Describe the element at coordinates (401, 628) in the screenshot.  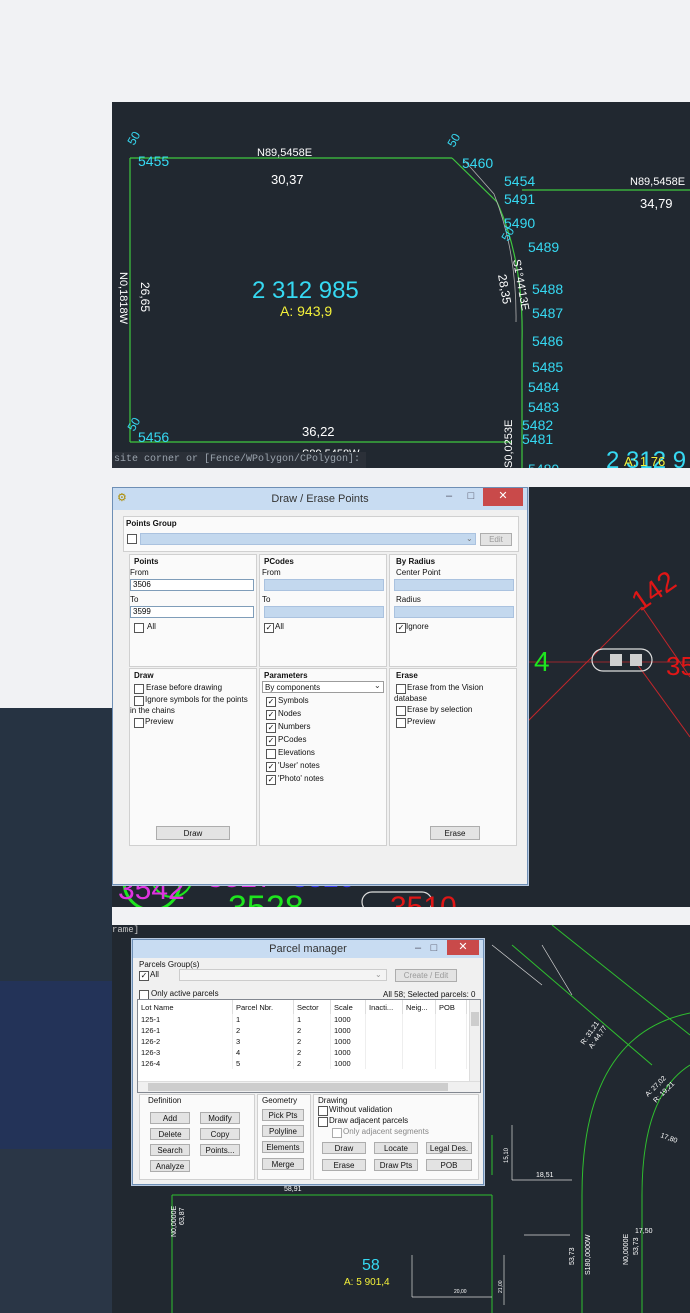
I see `ignore-checkbox: ✓` at that location.